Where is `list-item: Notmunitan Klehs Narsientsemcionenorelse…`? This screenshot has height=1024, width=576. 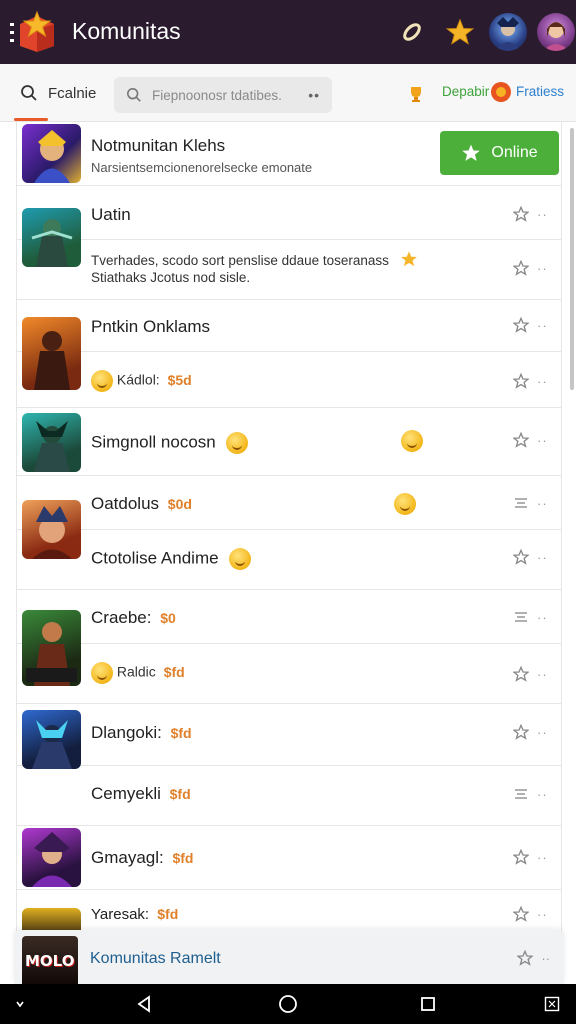
list-item: Notmunitan Klehs Narsientsemcionenorelse… is located at coordinates (289, 154).